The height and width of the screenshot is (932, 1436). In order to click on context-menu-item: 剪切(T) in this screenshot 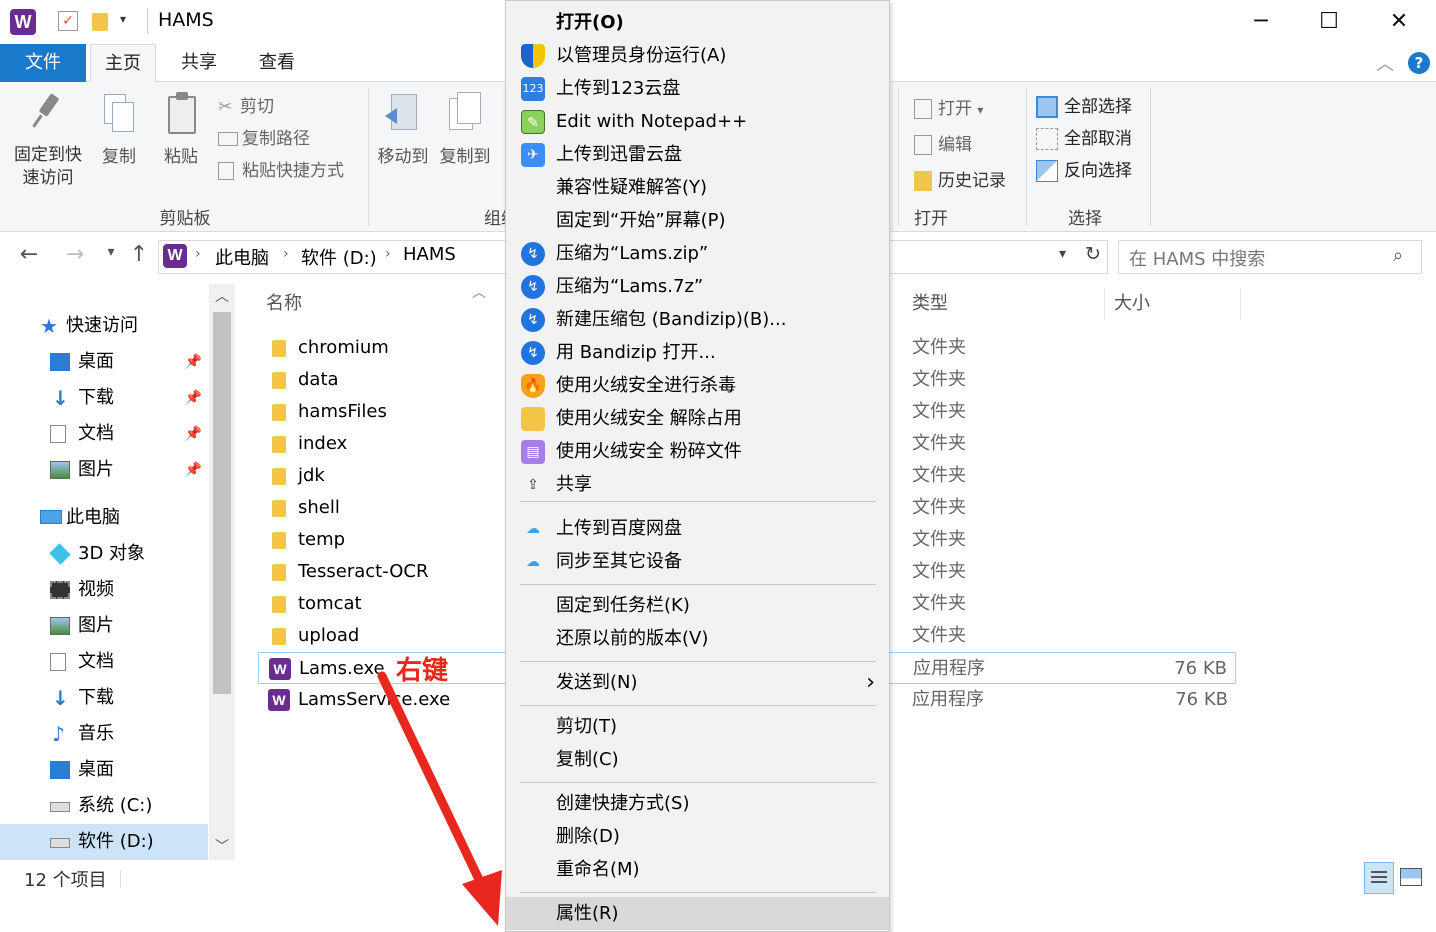, I will do `click(697, 726)`.